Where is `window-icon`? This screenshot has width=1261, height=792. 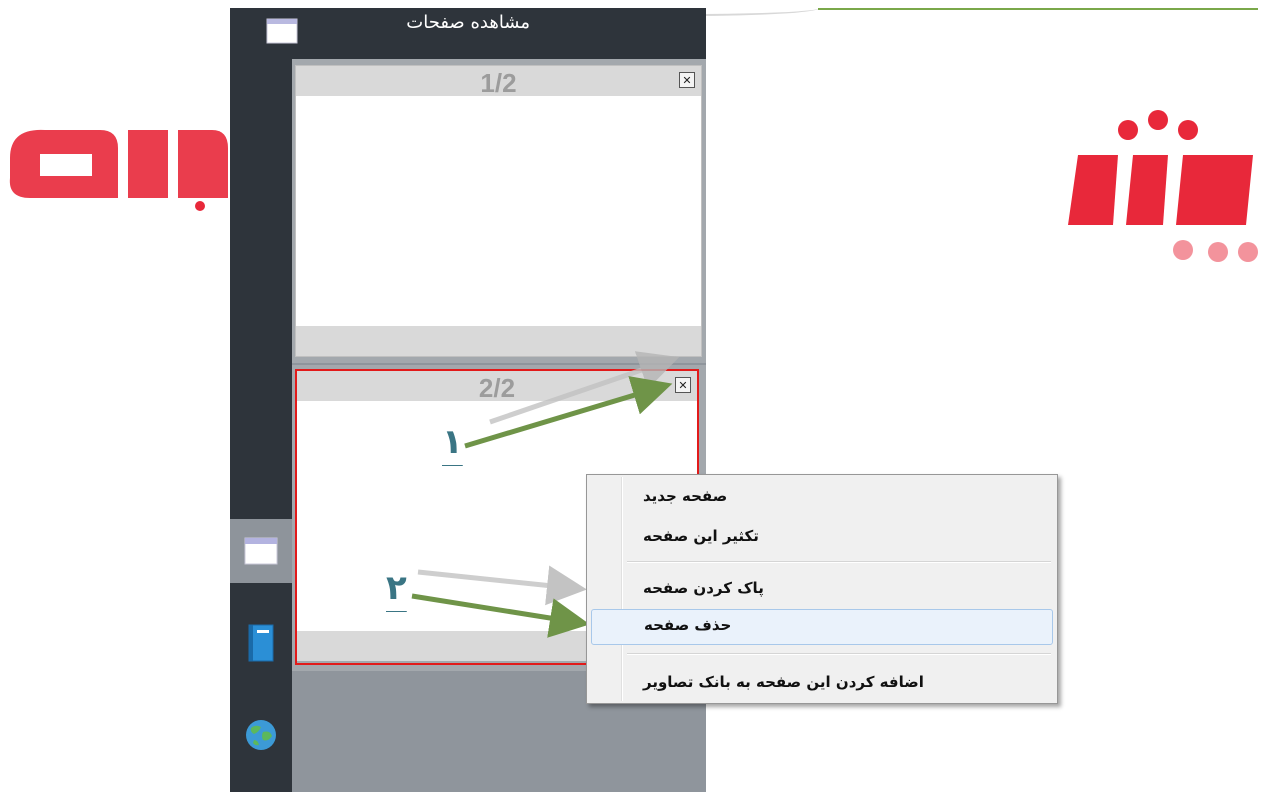 window-icon is located at coordinates (261, 551).